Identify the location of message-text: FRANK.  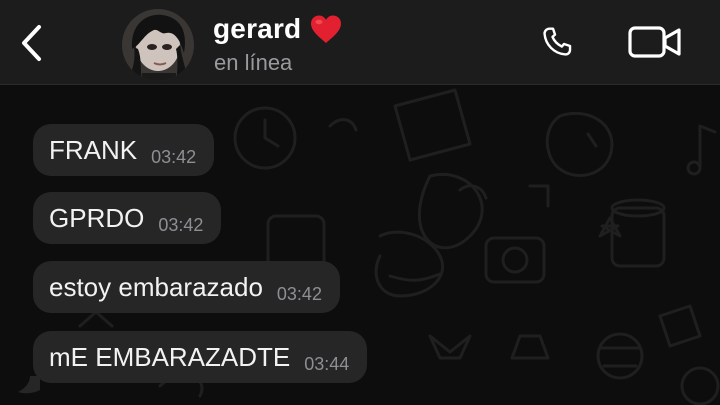
(93, 150).